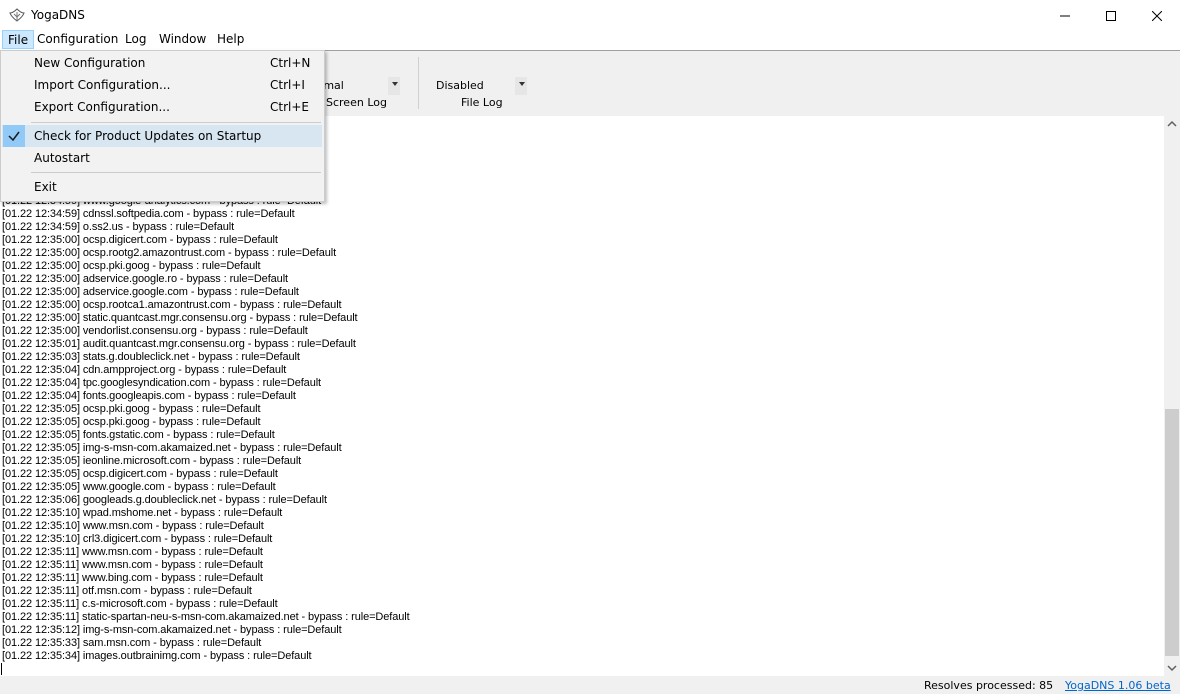 This screenshot has height=694, width=1180. Describe the element at coordinates (460, 85) in the screenshot. I see `file-log-value: Disabled` at that location.